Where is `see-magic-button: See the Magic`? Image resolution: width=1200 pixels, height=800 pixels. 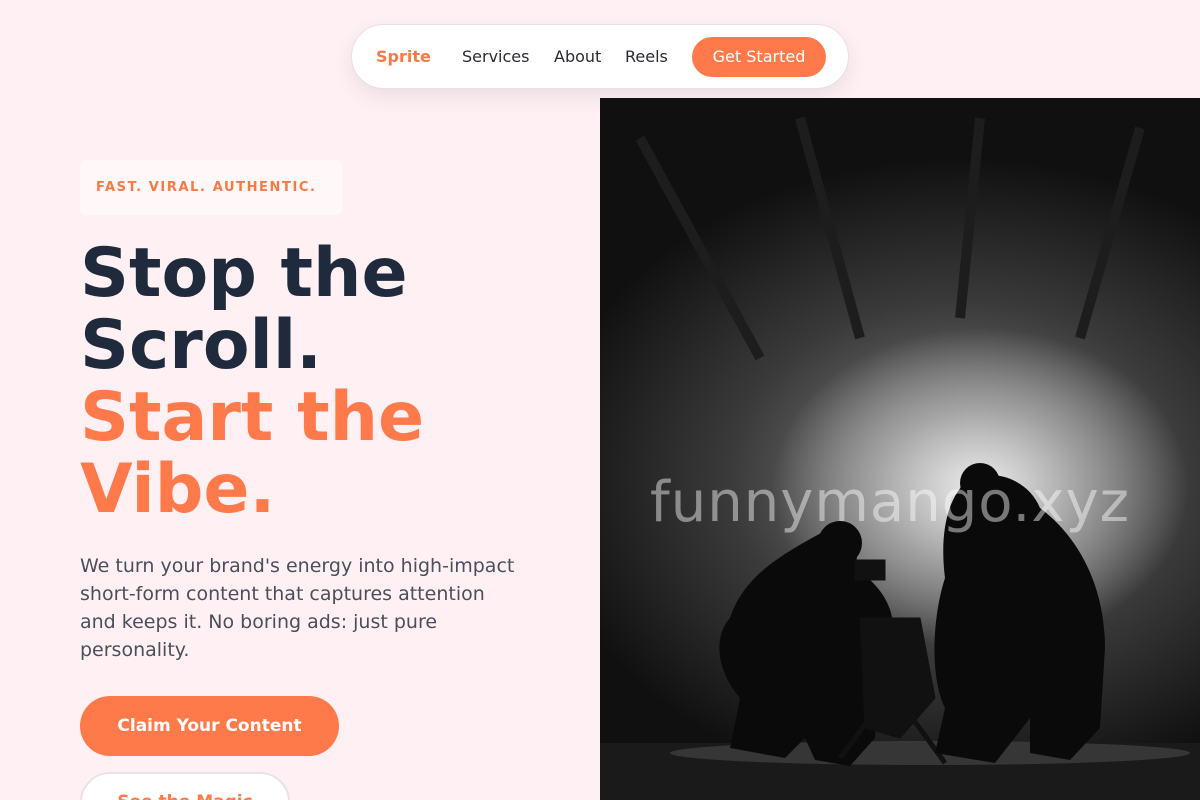 see-magic-button: See the Magic is located at coordinates (185, 786).